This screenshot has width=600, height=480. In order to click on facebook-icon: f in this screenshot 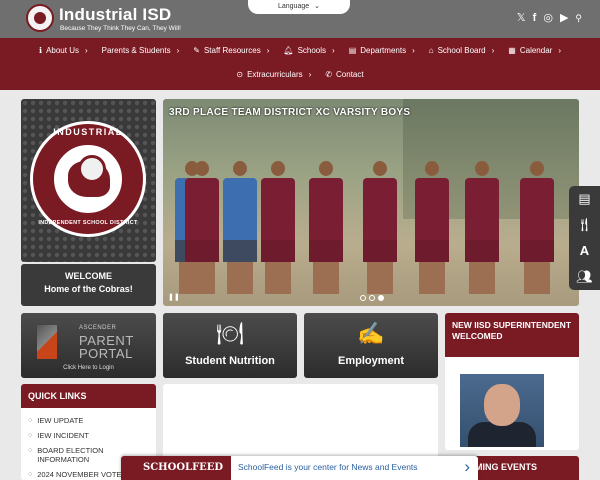, I will do `click(535, 18)`.